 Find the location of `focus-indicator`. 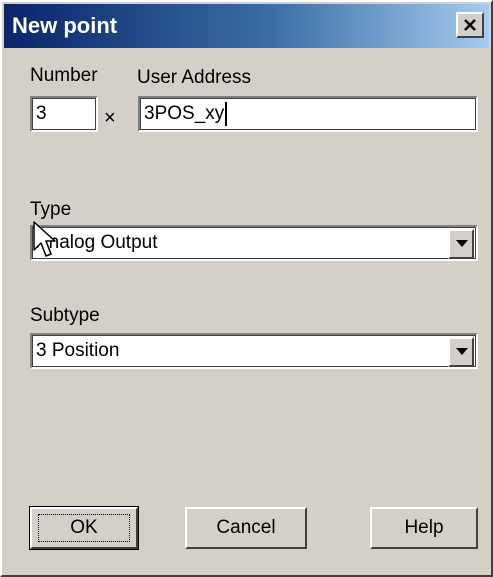

focus-indicator is located at coordinates (84, 528).